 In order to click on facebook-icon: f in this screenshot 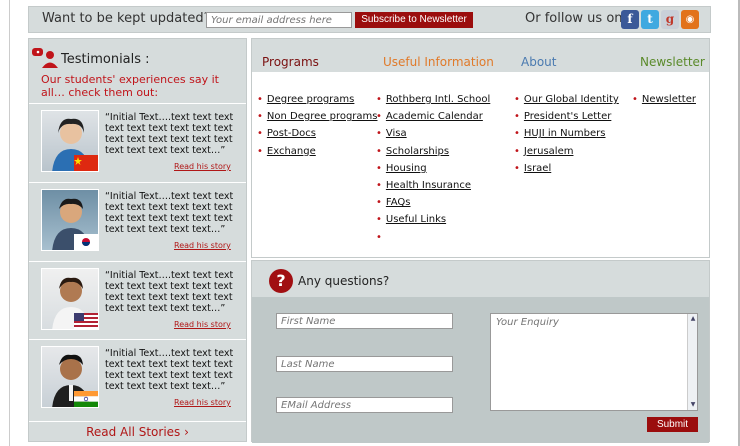, I will do `click(630, 19)`.